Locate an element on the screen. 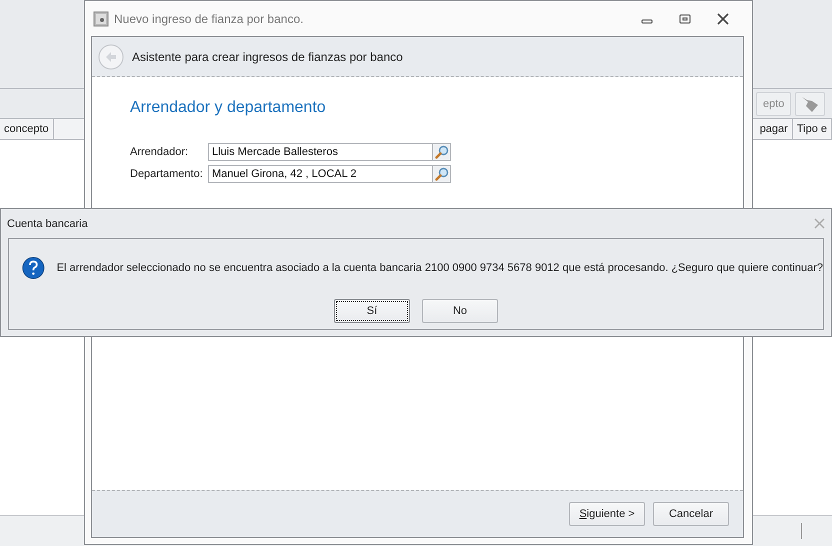 The height and width of the screenshot is (546, 832). column-header: pagar is located at coordinates (774, 129).